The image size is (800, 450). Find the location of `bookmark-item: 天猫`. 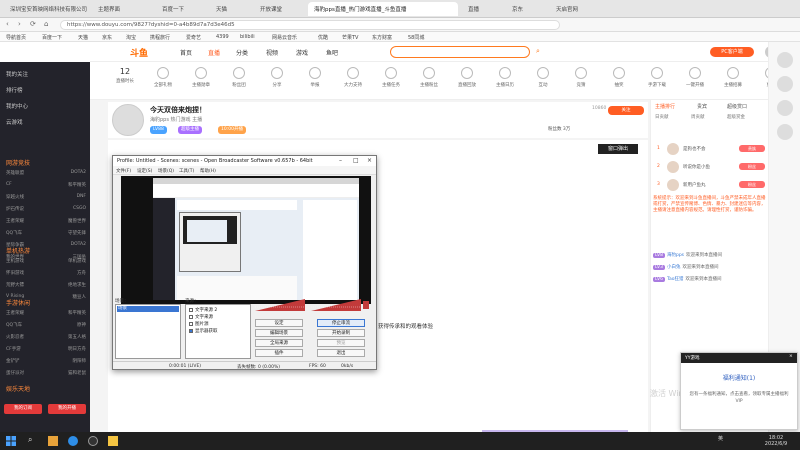

bookmark-item: 天猫 is located at coordinates (83, 37).